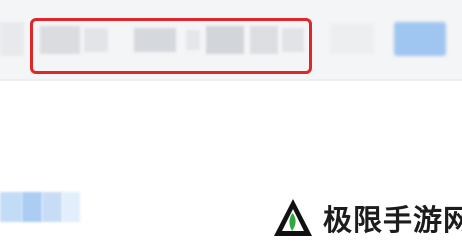 The width and height of the screenshot is (462, 242). What do you see at coordinates (231, 80) in the screenshot?
I see `toolbar-divider` at bounding box center [231, 80].